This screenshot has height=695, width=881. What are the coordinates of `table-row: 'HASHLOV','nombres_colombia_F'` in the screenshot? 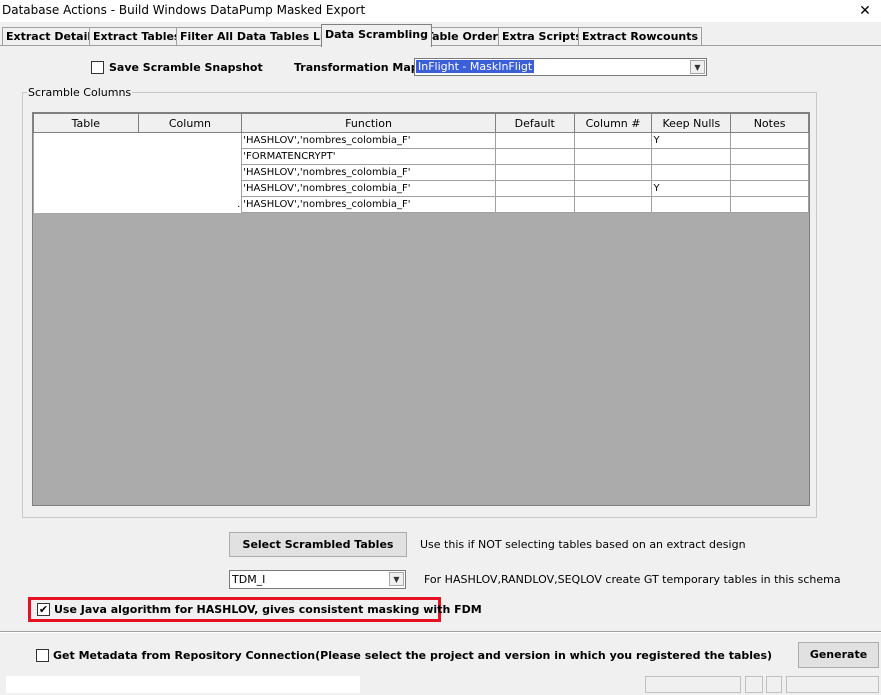 It's located at (421, 172).